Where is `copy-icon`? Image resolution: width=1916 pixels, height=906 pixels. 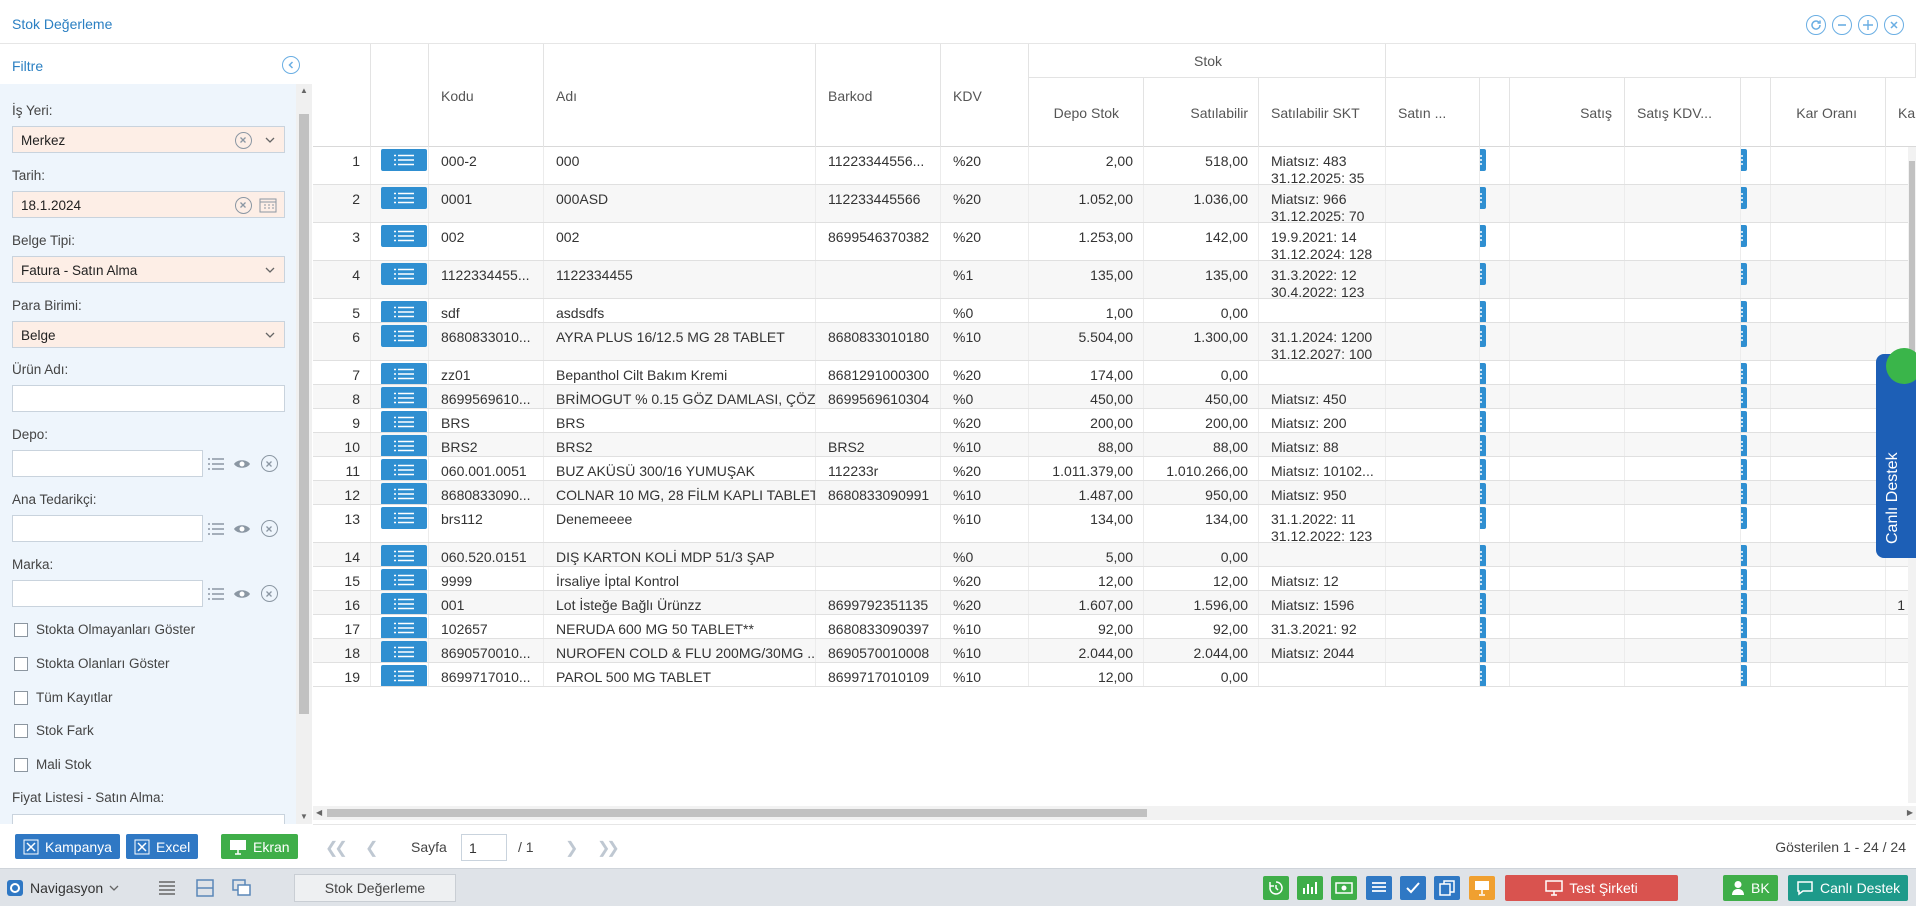
copy-icon is located at coordinates (1447, 888).